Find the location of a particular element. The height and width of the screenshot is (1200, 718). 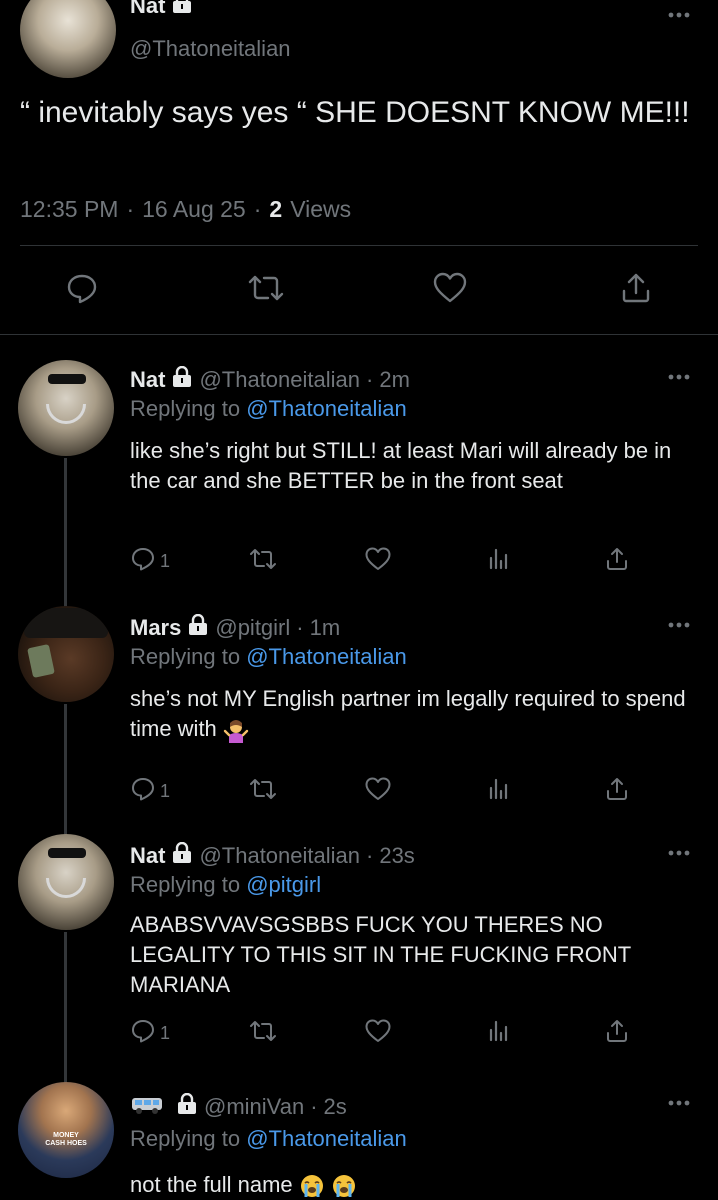

money-bills is located at coordinates (41, 661).